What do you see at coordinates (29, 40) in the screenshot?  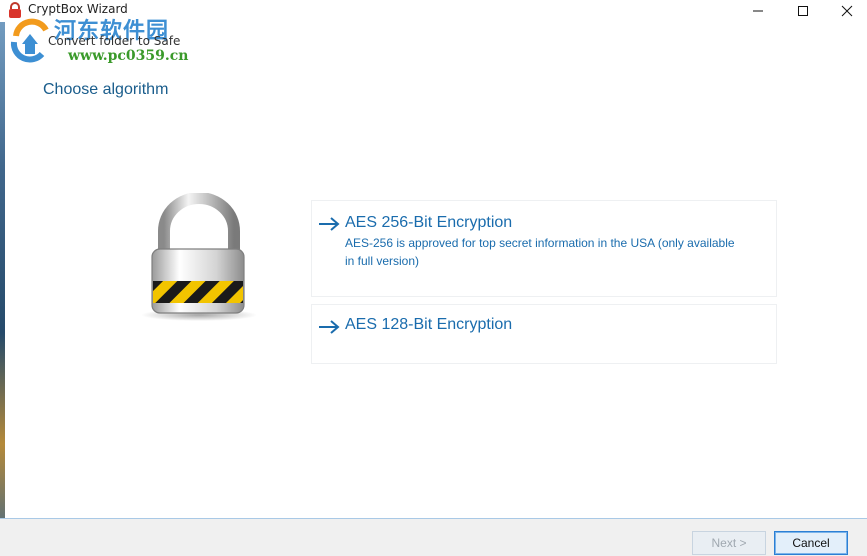 I see `watermark-logo` at bounding box center [29, 40].